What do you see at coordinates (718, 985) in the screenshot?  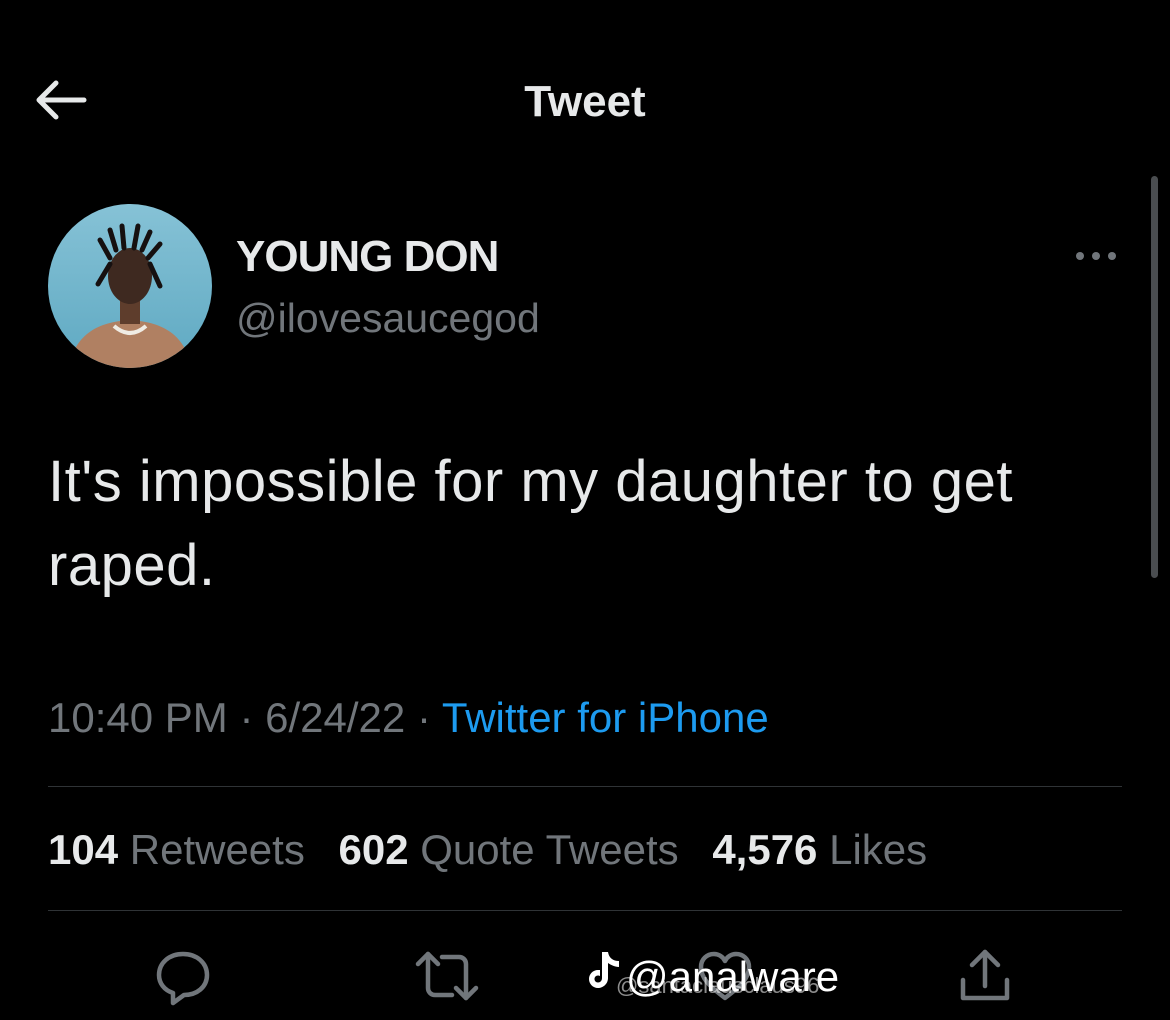 I see `watermark-subtext: @santaclausclaus96` at bounding box center [718, 985].